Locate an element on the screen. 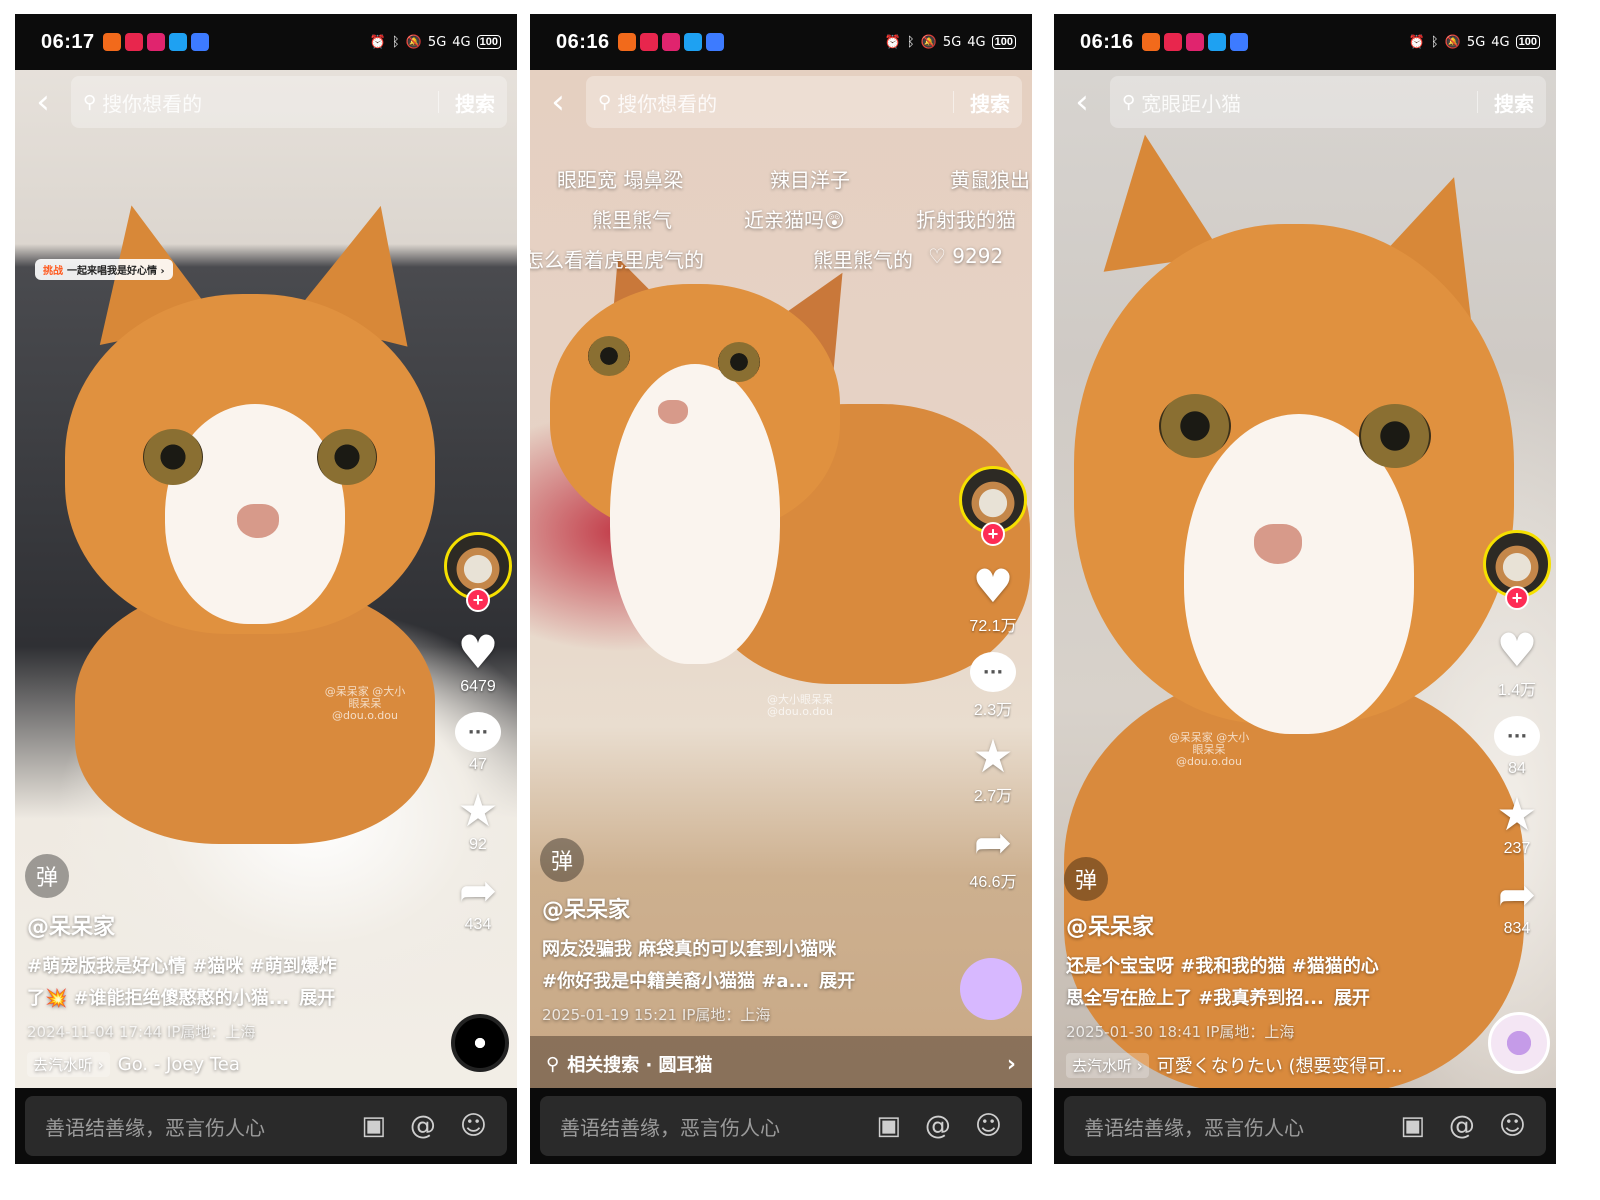 The height and width of the screenshot is (1200, 1600). challenge-tag: 挑战 一起来唱我是好心情 › is located at coordinates (104, 269).